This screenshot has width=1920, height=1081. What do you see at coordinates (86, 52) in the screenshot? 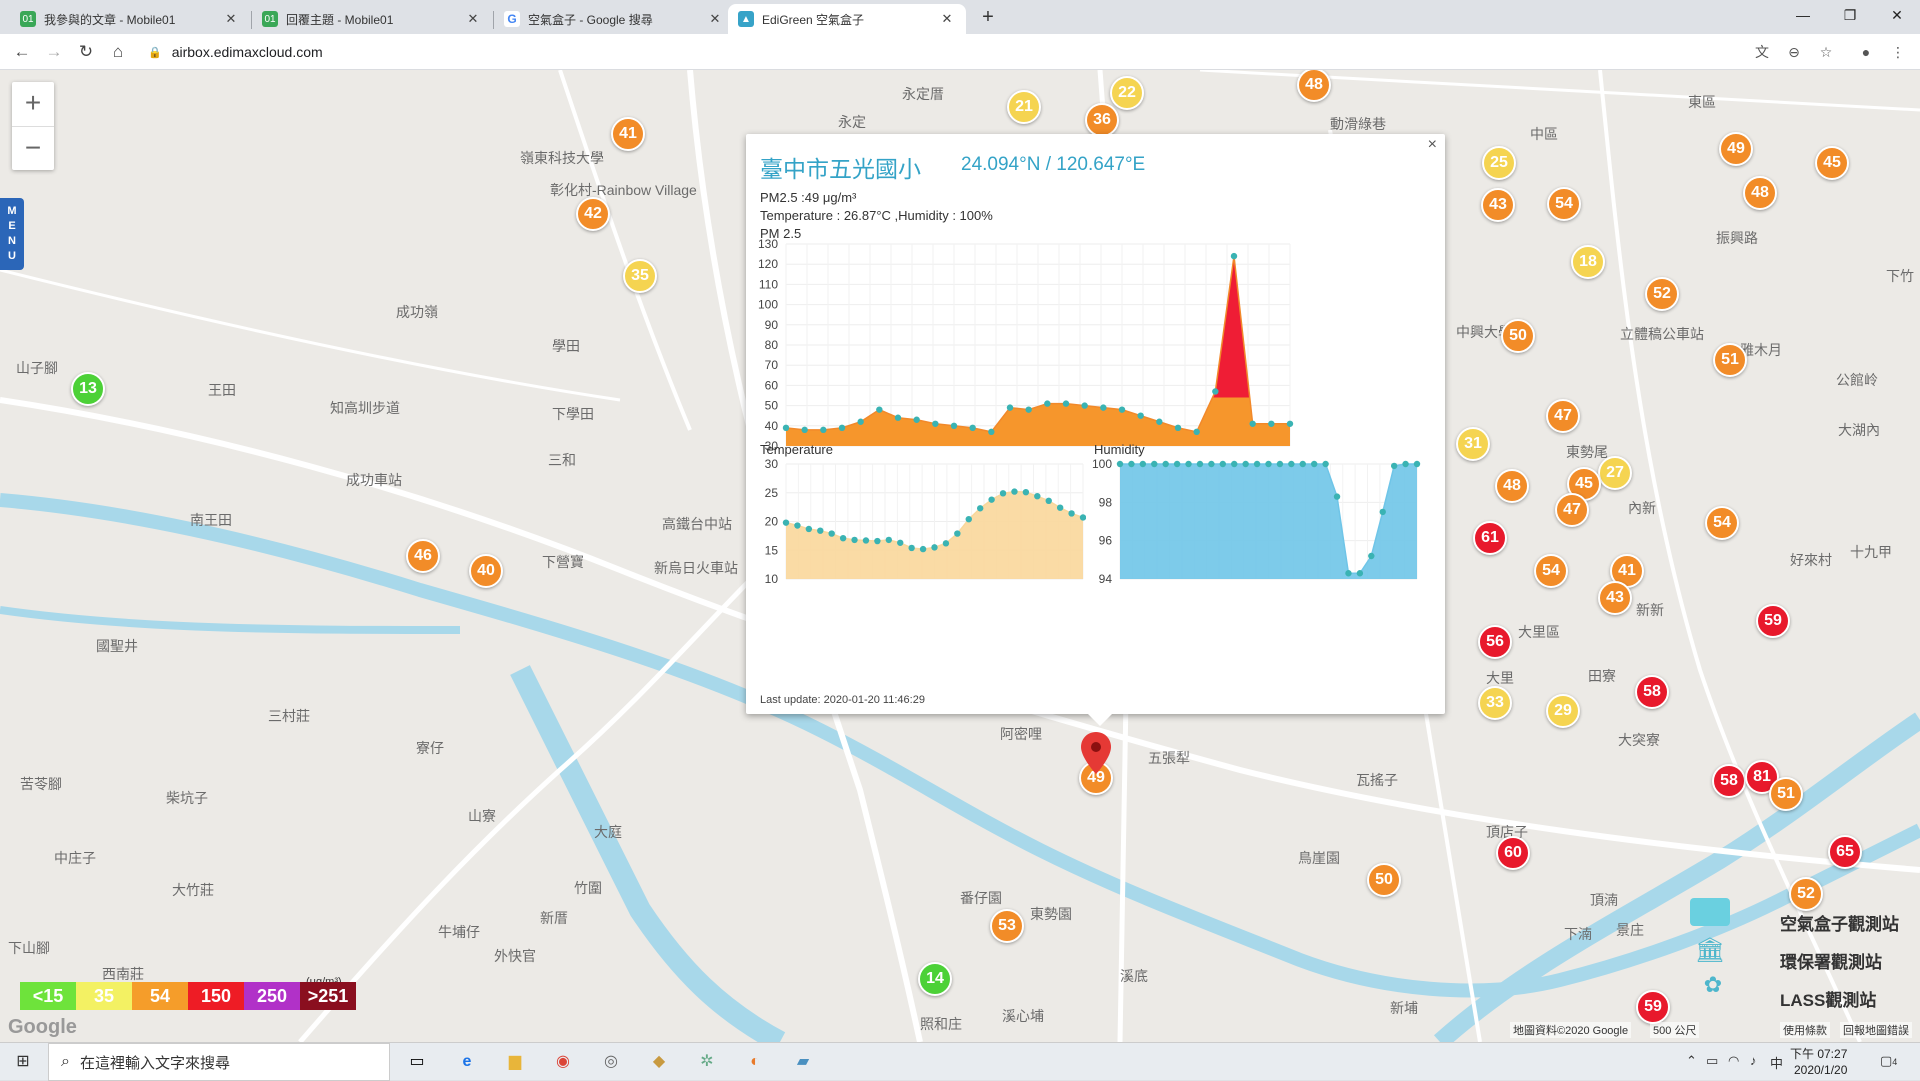
I see `reload-button: ↻` at bounding box center [86, 52].